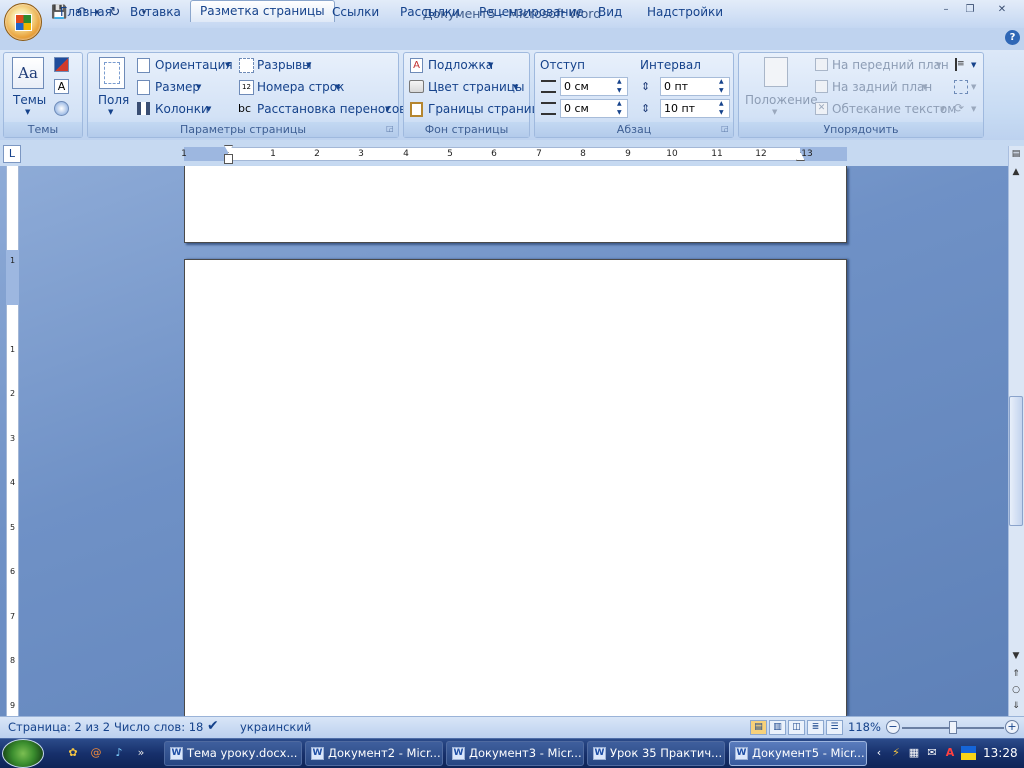  I want to click on web-layout-view-icon: ◫, so click(796, 727).